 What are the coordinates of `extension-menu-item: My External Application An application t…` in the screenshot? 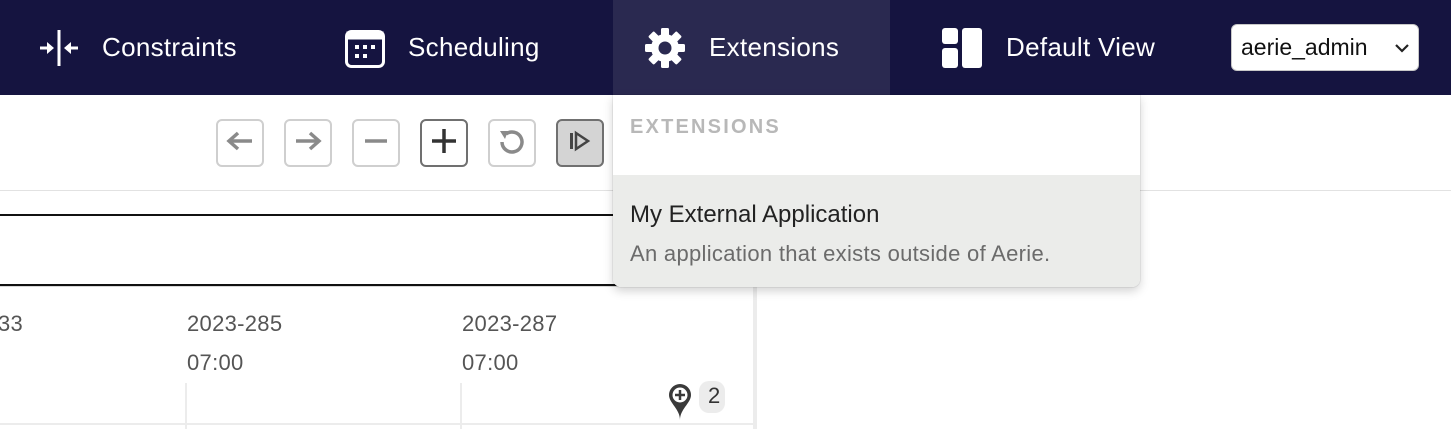 It's located at (876, 231).